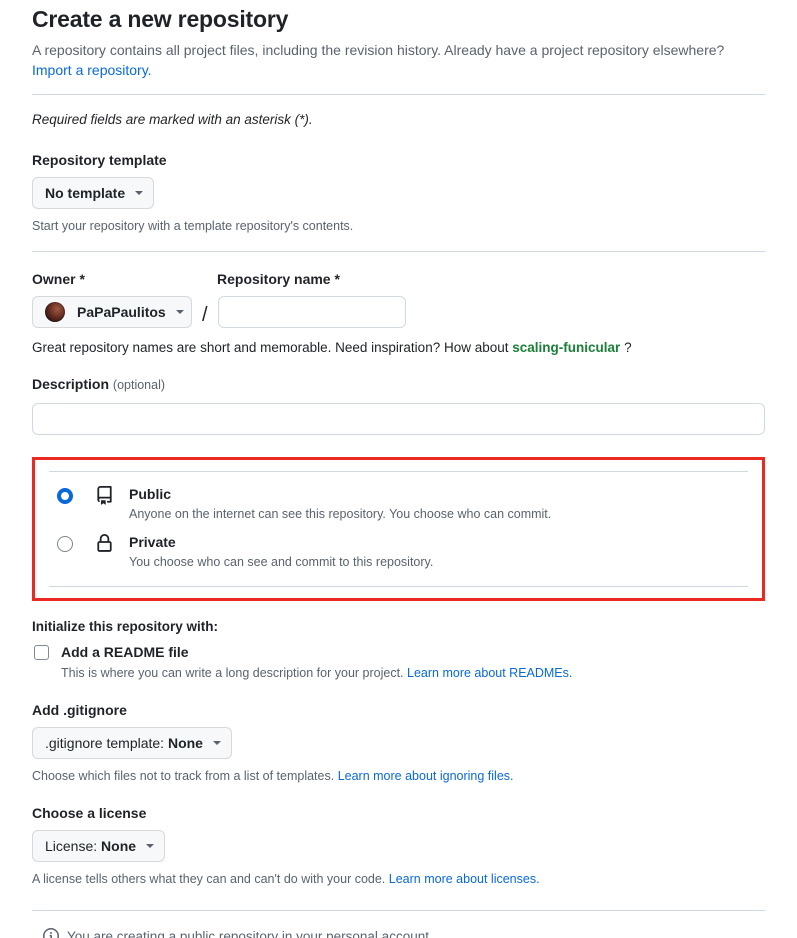  Describe the element at coordinates (58, 279) in the screenshot. I see `owner-label: Owner *` at that location.